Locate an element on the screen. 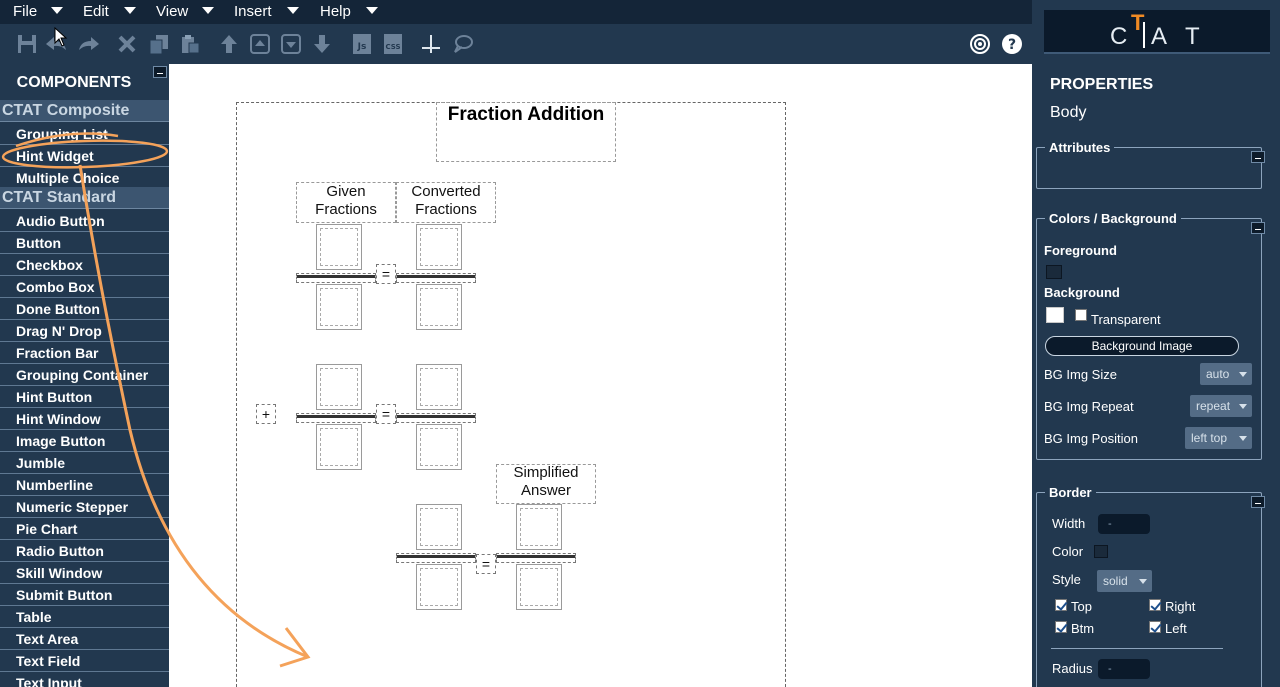  component-multiple-choice: Multiple Choice is located at coordinates (84, 178).